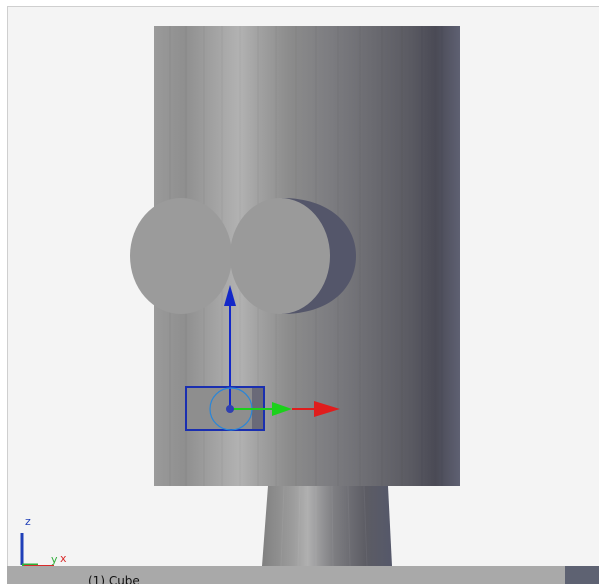 The width and height of the screenshot is (599, 584). Describe the element at coordinates (63, 558) in the screenshot. I see `axis-x-label: x` at that location.